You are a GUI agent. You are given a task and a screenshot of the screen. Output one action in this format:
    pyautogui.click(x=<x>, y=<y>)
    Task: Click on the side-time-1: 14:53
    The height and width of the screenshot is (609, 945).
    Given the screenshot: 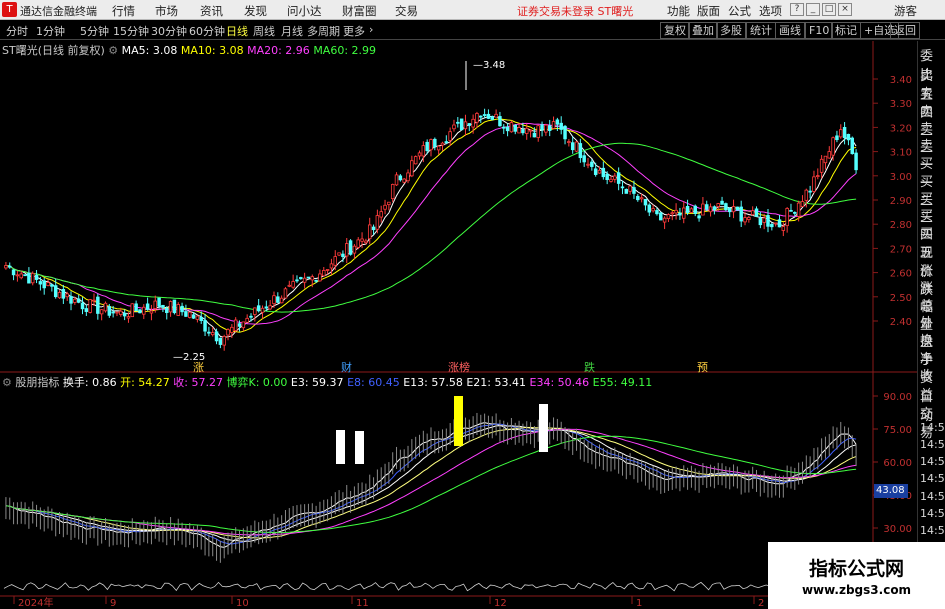 What is the action you would take?
    pyautogui.click(x=932, y=427)
    